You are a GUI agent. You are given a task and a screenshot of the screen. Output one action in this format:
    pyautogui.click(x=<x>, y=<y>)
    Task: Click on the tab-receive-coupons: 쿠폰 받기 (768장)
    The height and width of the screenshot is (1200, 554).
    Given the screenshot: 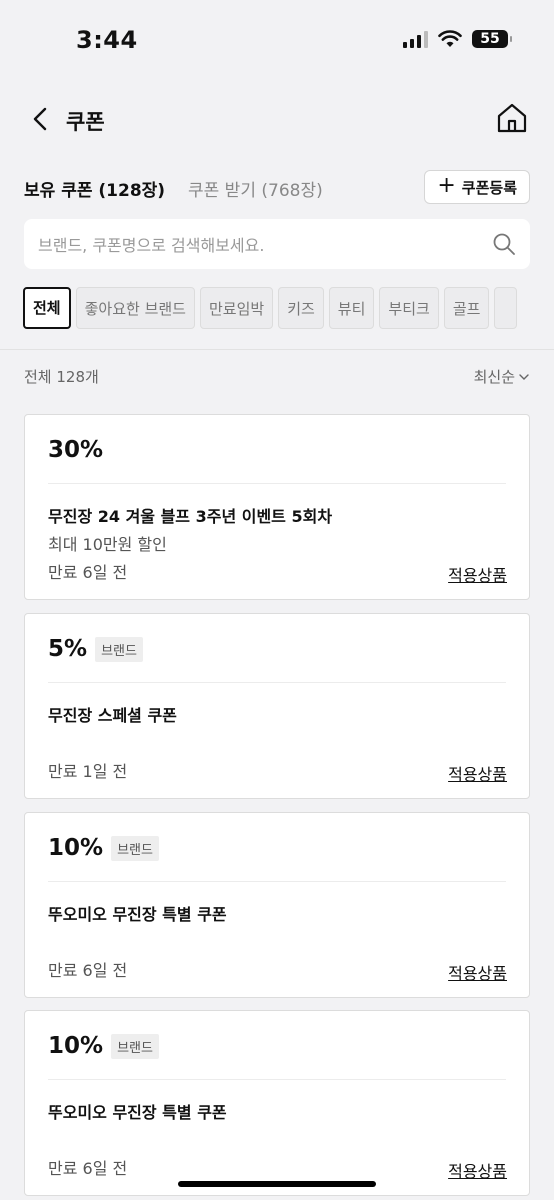 What is the action you would take?
    pyautogui.click(x=255, y=188)
    